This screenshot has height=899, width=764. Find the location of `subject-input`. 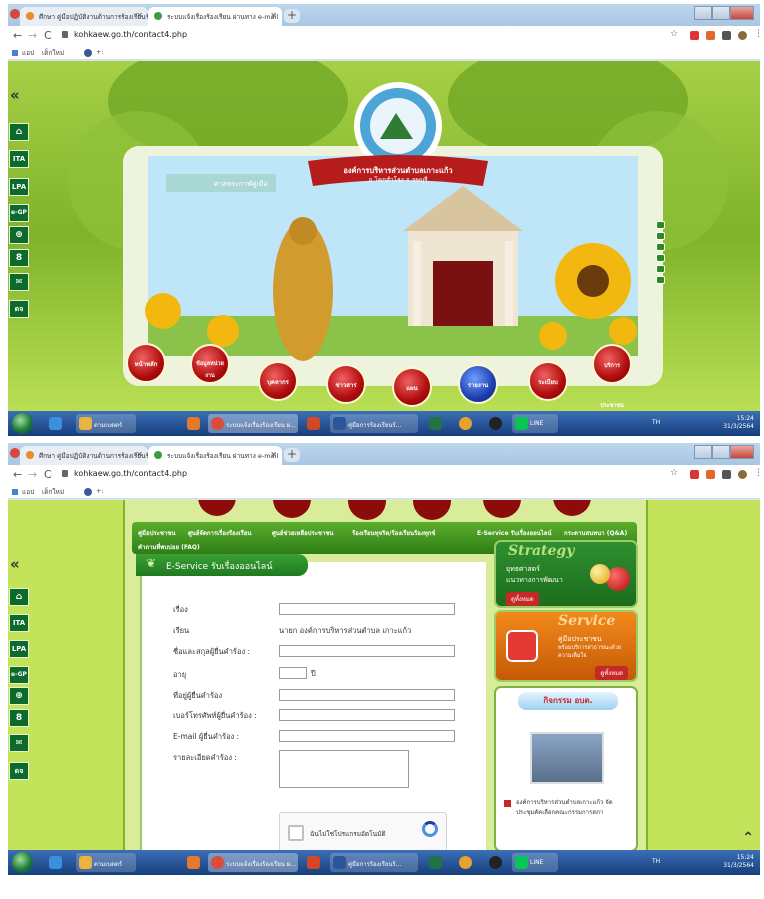

subject-input is located at coordinates (367, 609).